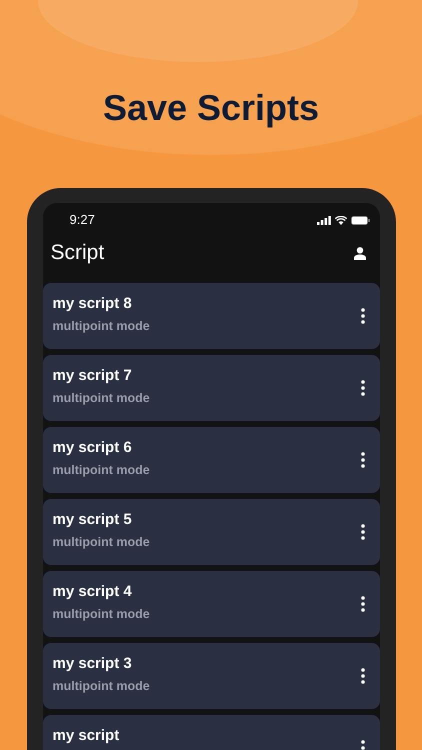 This screenshot has width=422, height=750. Describe the element at coordinates (92, 376) in the screenshot. I see `script-name: my script 7` at that location.